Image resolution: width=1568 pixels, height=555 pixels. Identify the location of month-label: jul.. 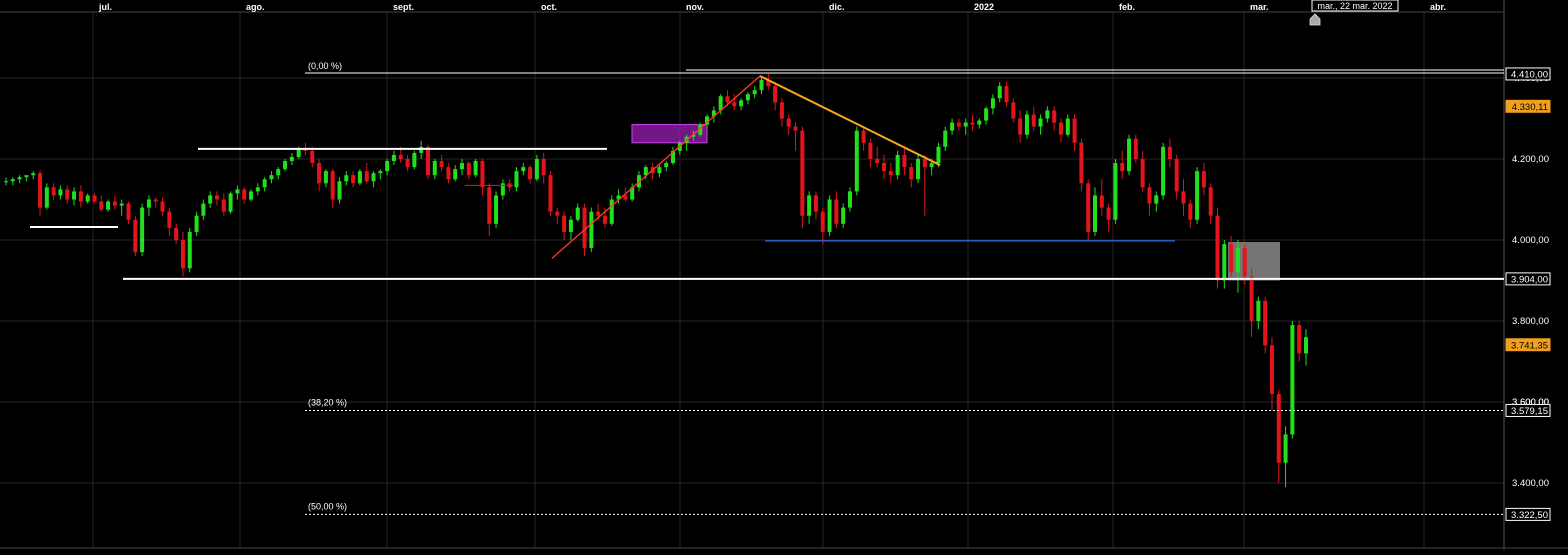
(105, 7).